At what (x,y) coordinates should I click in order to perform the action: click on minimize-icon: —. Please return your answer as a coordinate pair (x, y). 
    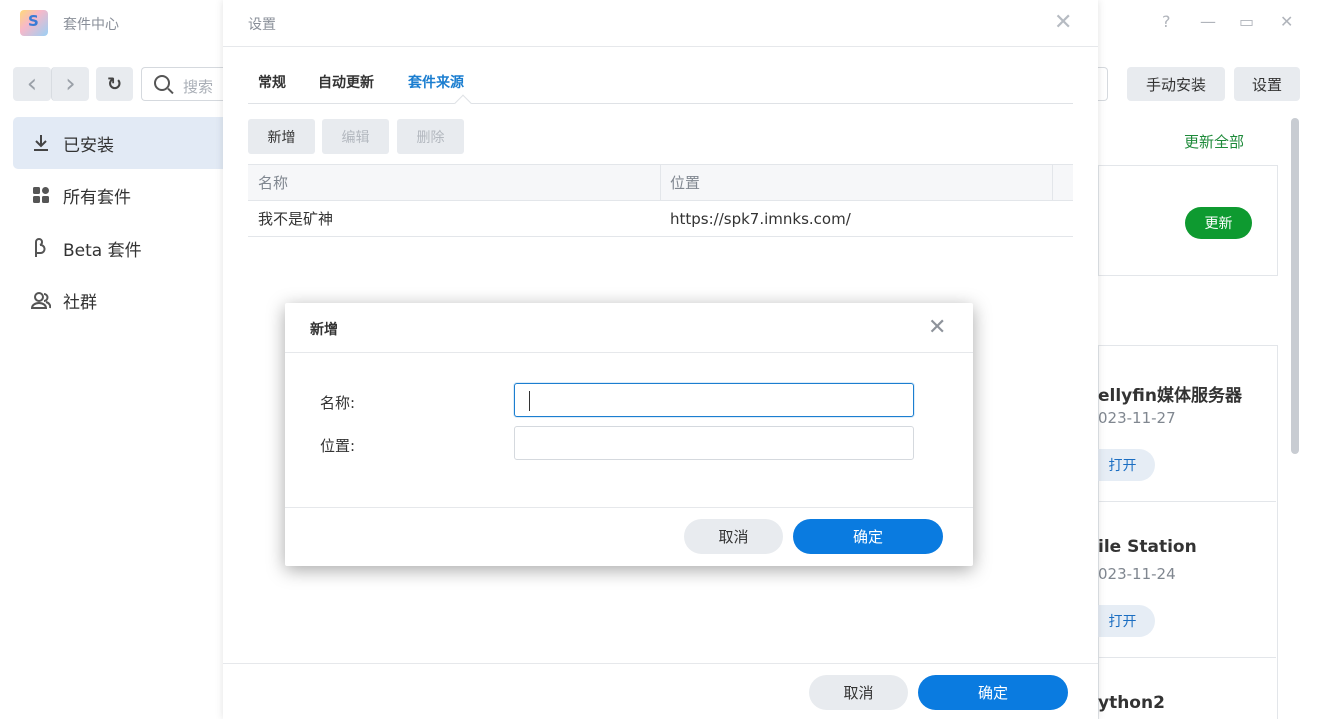
    Looking at the image, I should click on (1208, 22).